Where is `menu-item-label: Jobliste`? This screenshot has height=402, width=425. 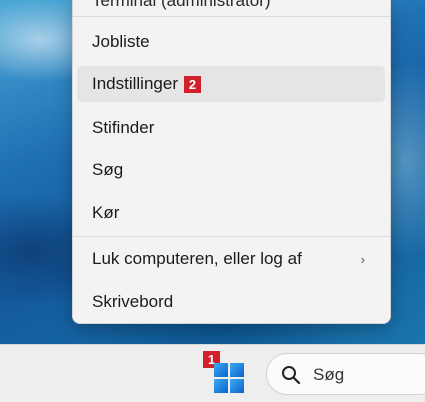
menu-item-label: Jobliste is located at coordinates (121, 41).